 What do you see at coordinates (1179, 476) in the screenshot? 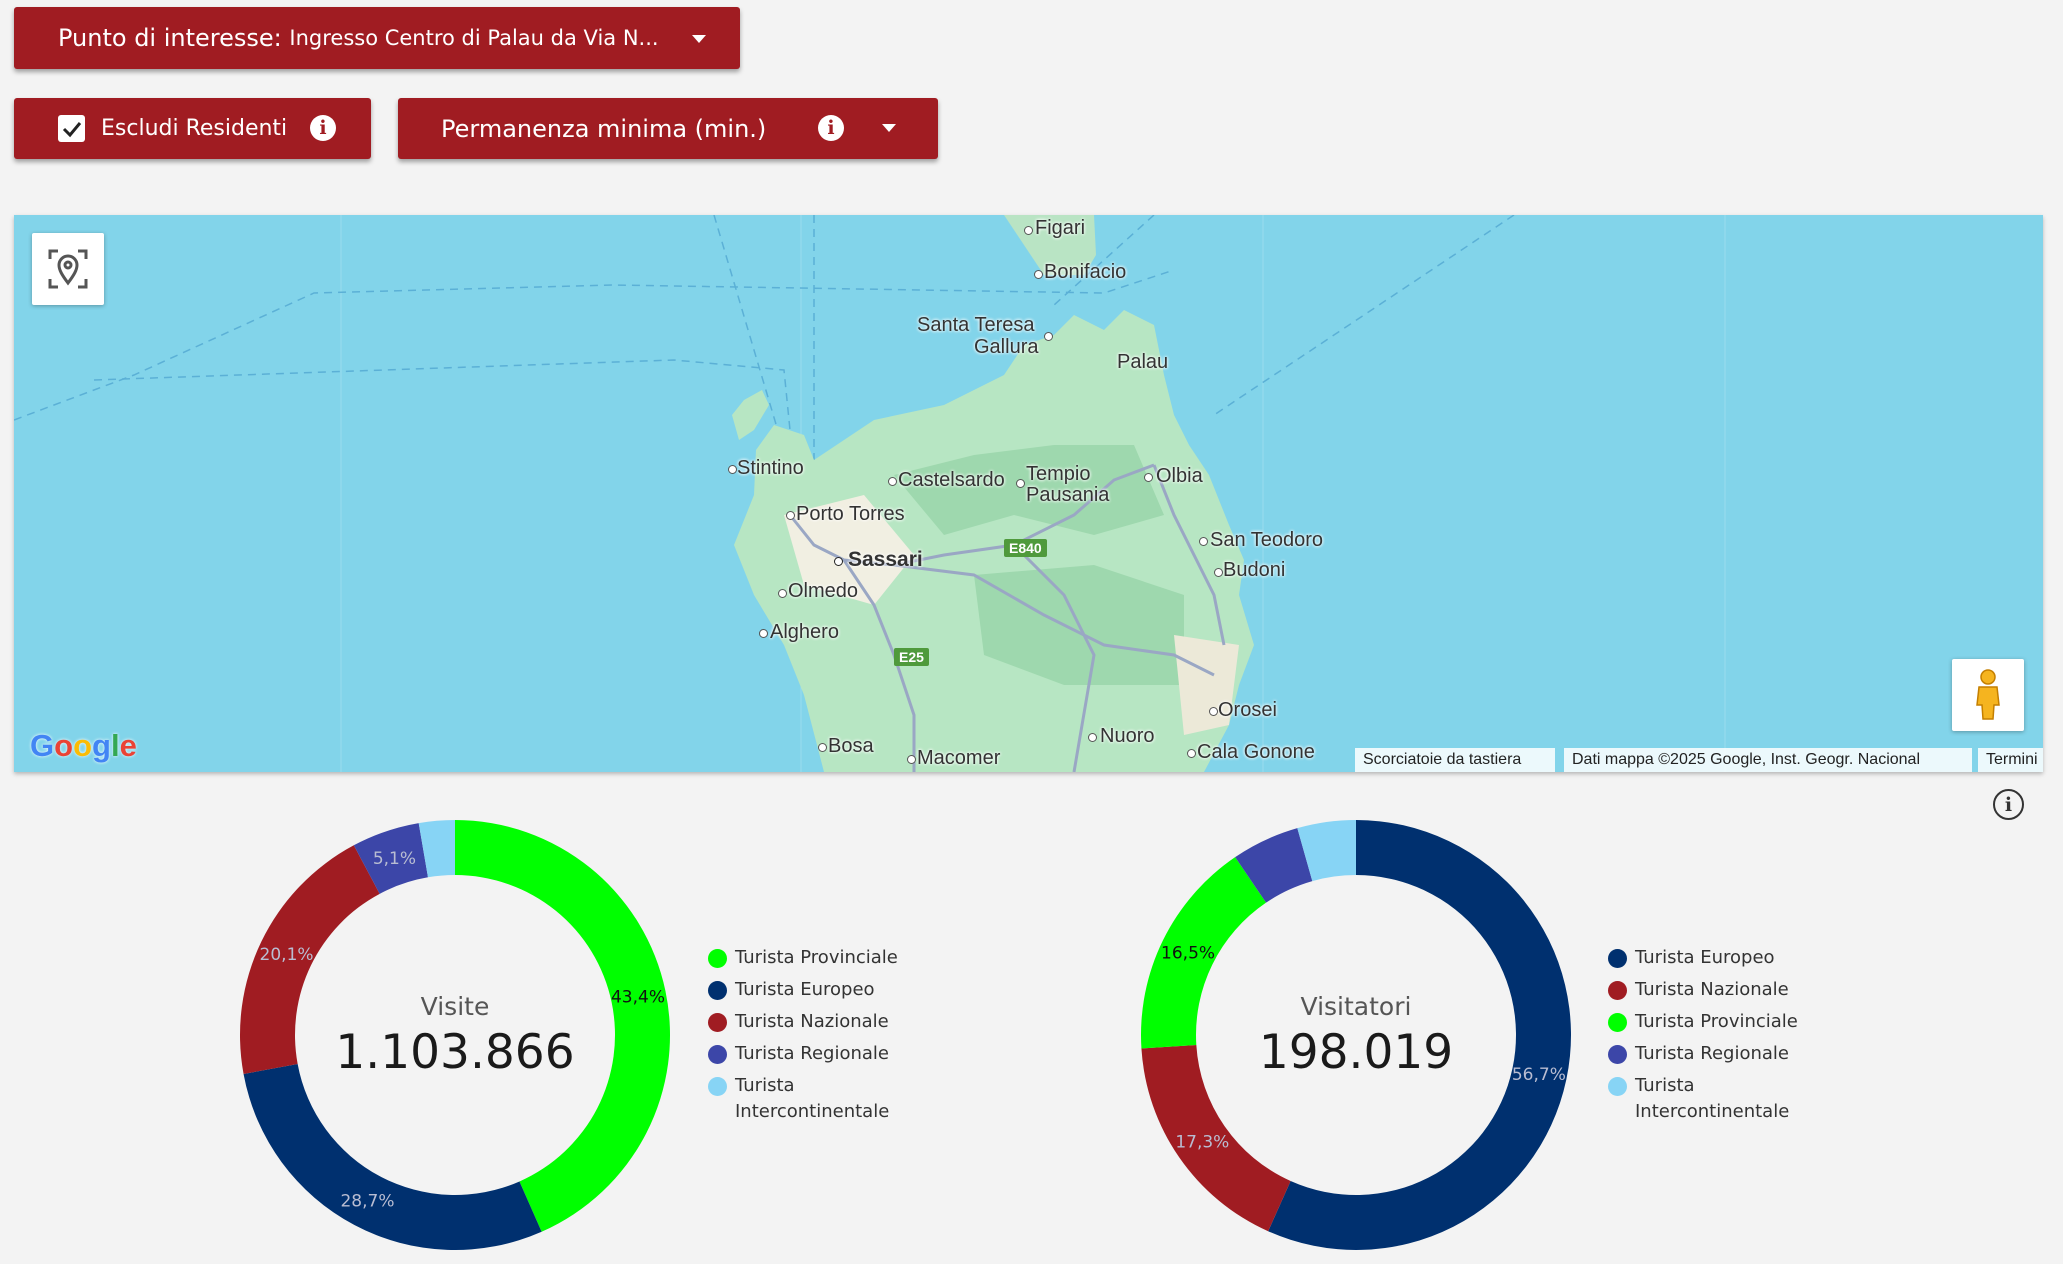
I see `map-place-label: Olbia` at bounding box center [1179, 476].